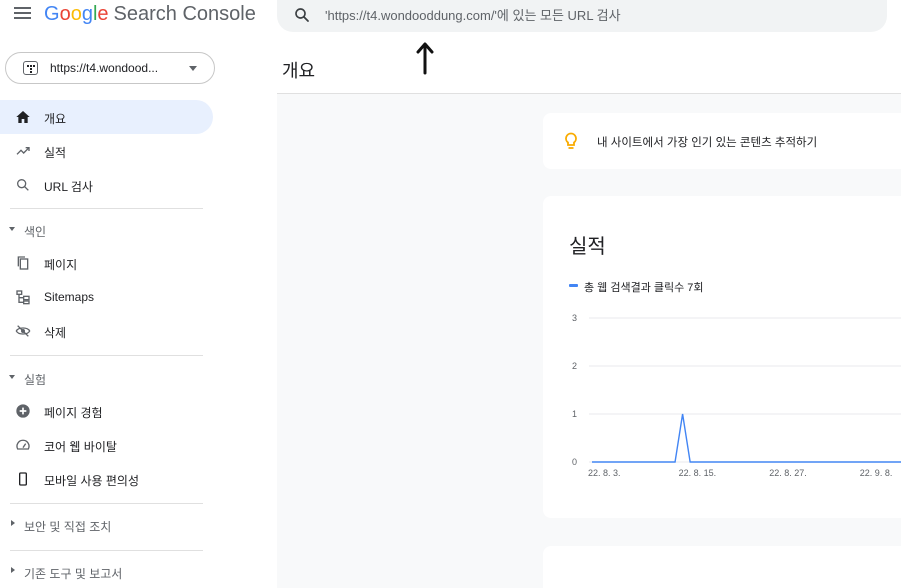  Describe the element at coordinates (23, 117) in the screenshot. I see `home-icon` at that location.